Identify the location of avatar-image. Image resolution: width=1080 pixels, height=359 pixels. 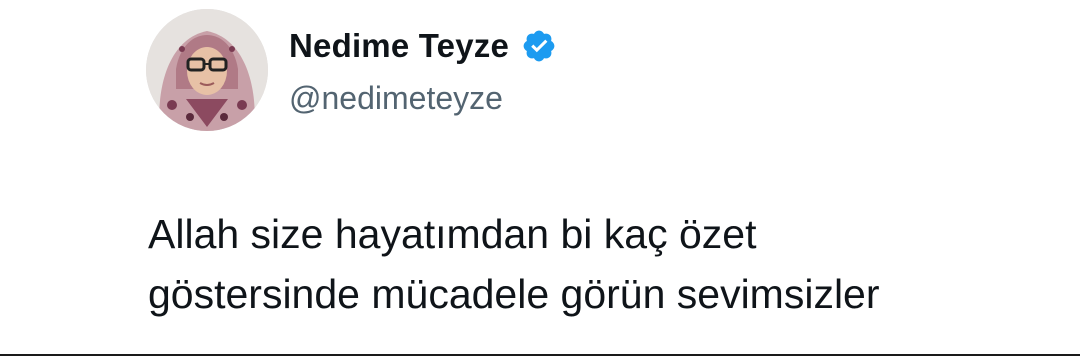
(207, 70).